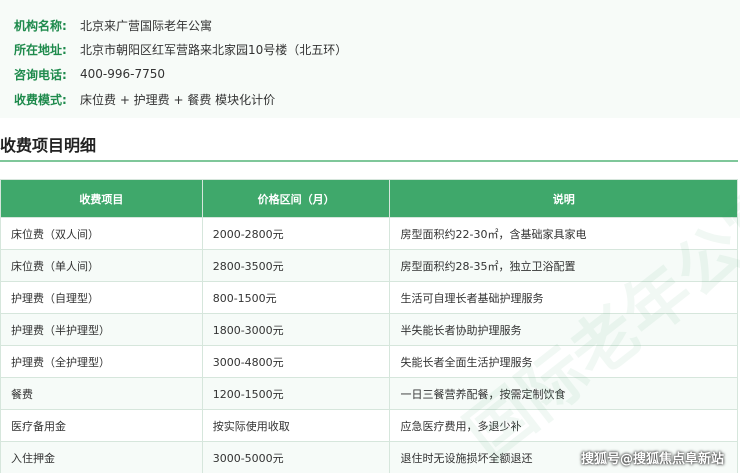  I want to click on info-row-pricing-mode: 收费模式: 床位费 + 护理费 + 餐费 模块化计价, so click(144, 99).